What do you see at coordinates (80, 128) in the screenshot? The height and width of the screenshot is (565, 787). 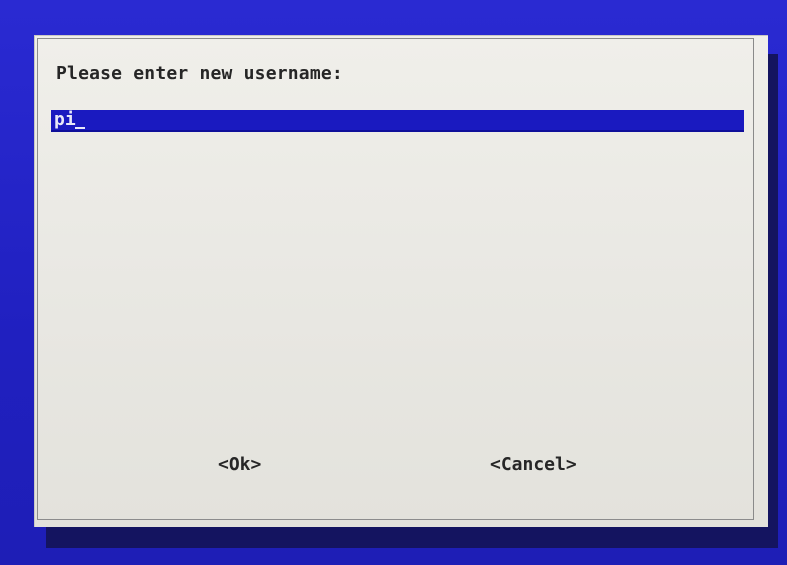 I see `text-cursor` at bounding box center [80, 128].